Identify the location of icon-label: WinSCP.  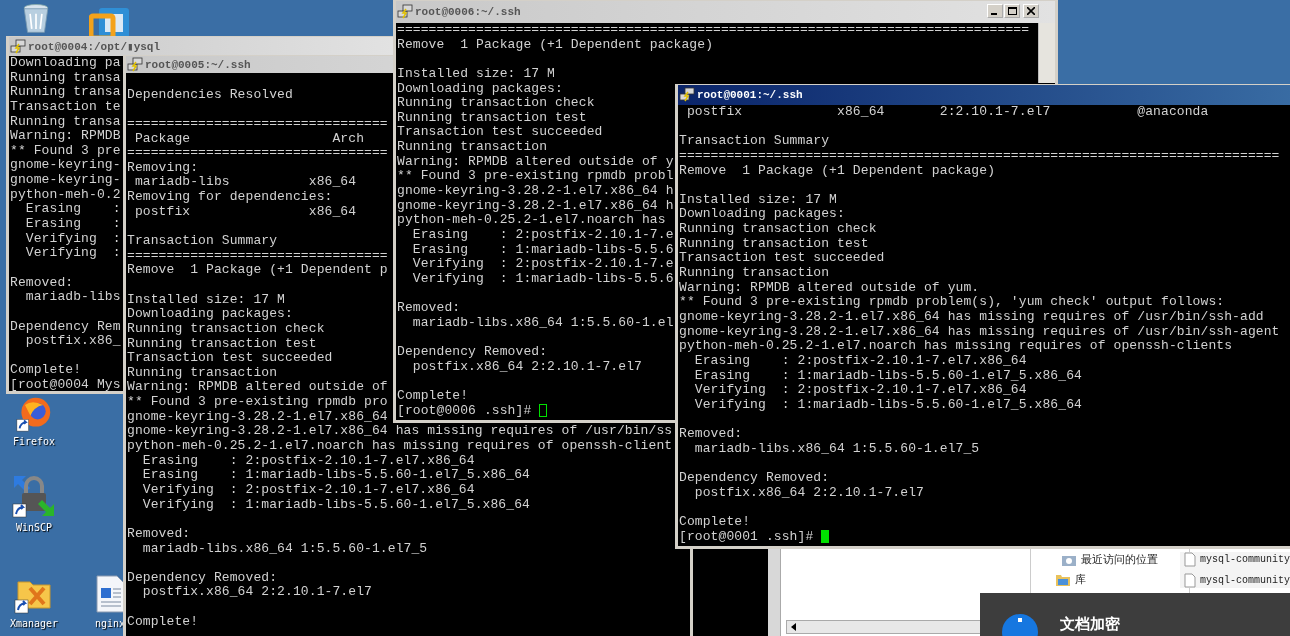
(34, 527).